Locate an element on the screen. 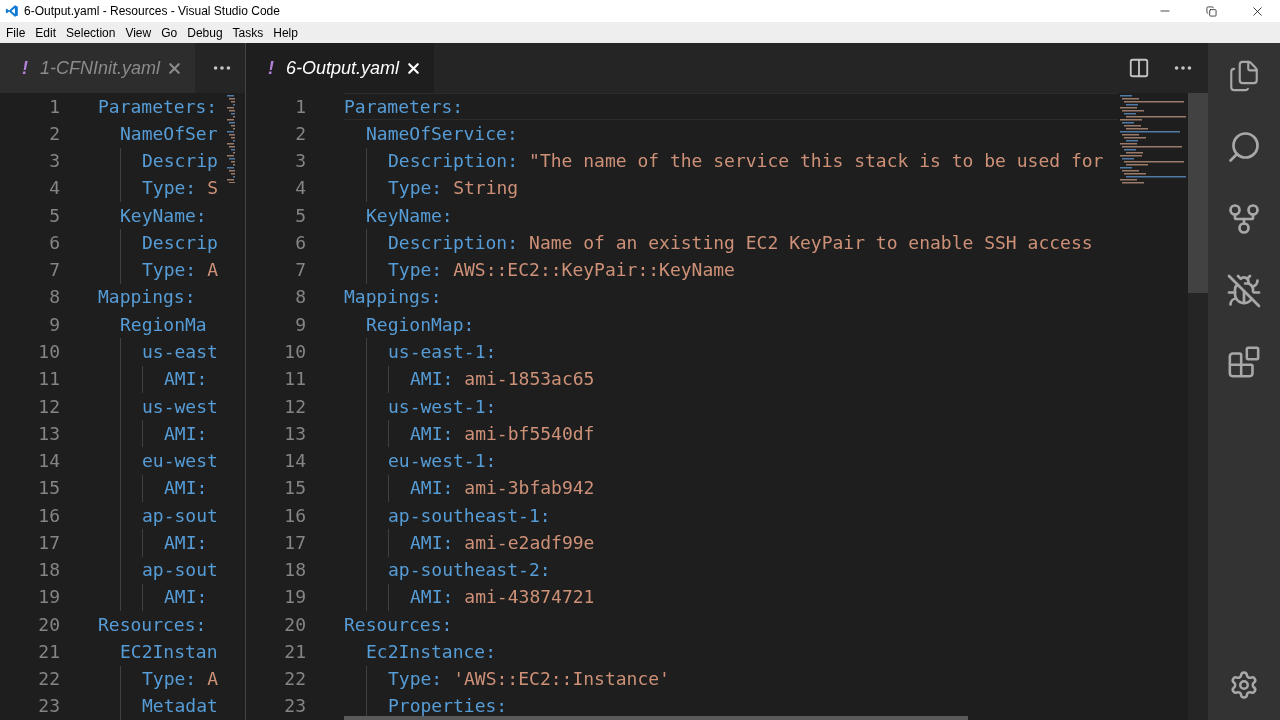 This screenshot has height=720, width=1280. yaml-value: ami-3bfab942 is located at coordinates (529, 488).